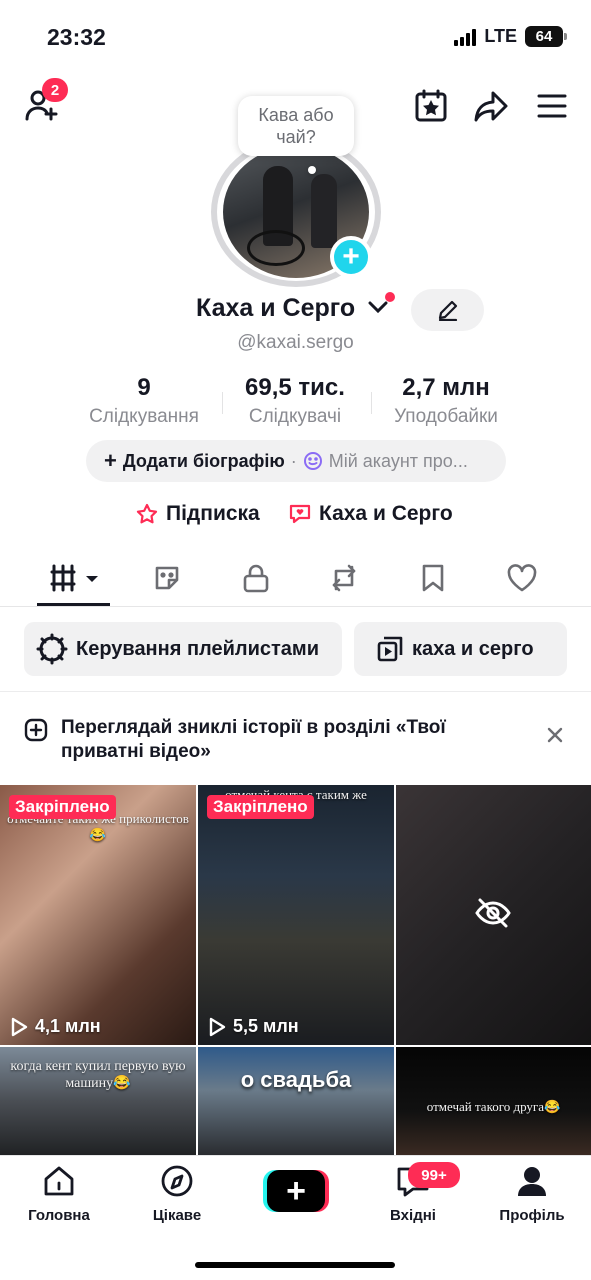 This screenshot has height=1280, width=591. What do you see at coordinates (351, 257) in the screenshot?
I see `add-story-button: +` at bounding box center [351, 257].